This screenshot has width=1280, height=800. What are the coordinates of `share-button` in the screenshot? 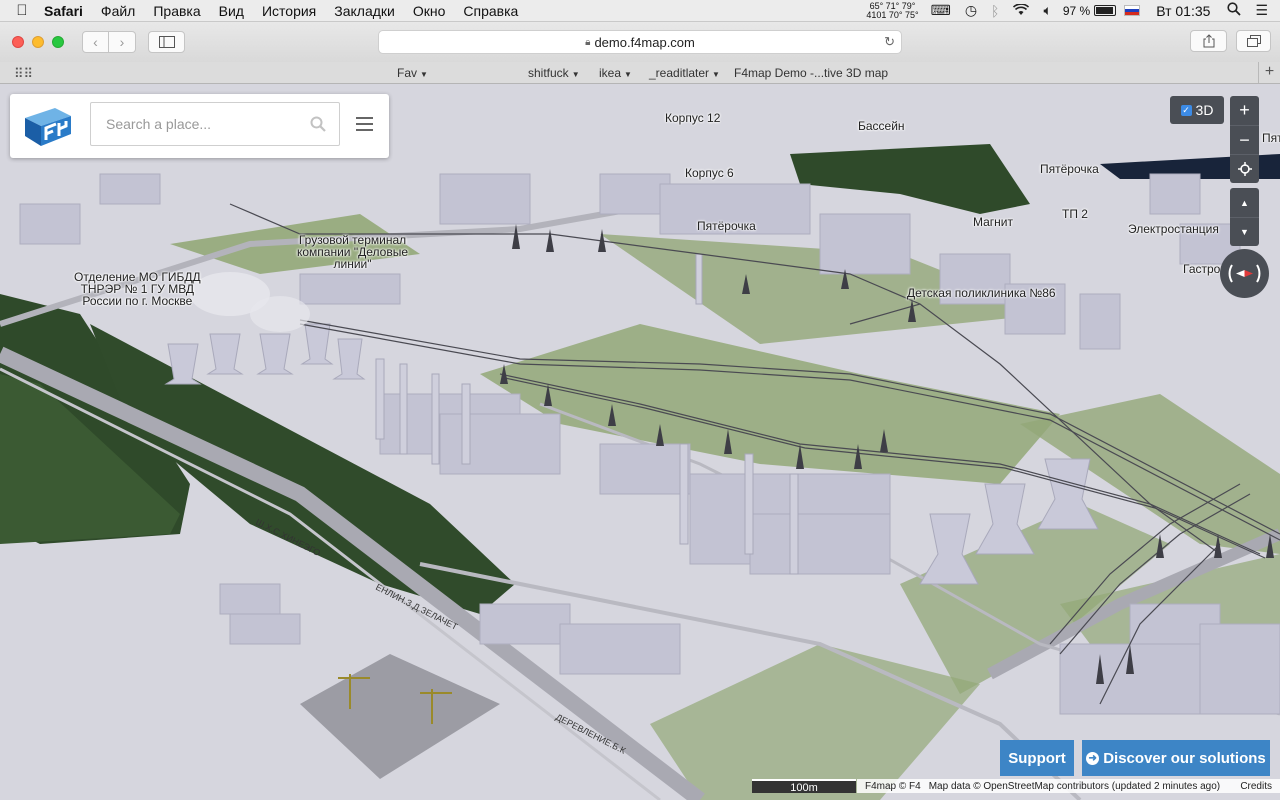 It's located at (1208, 41).